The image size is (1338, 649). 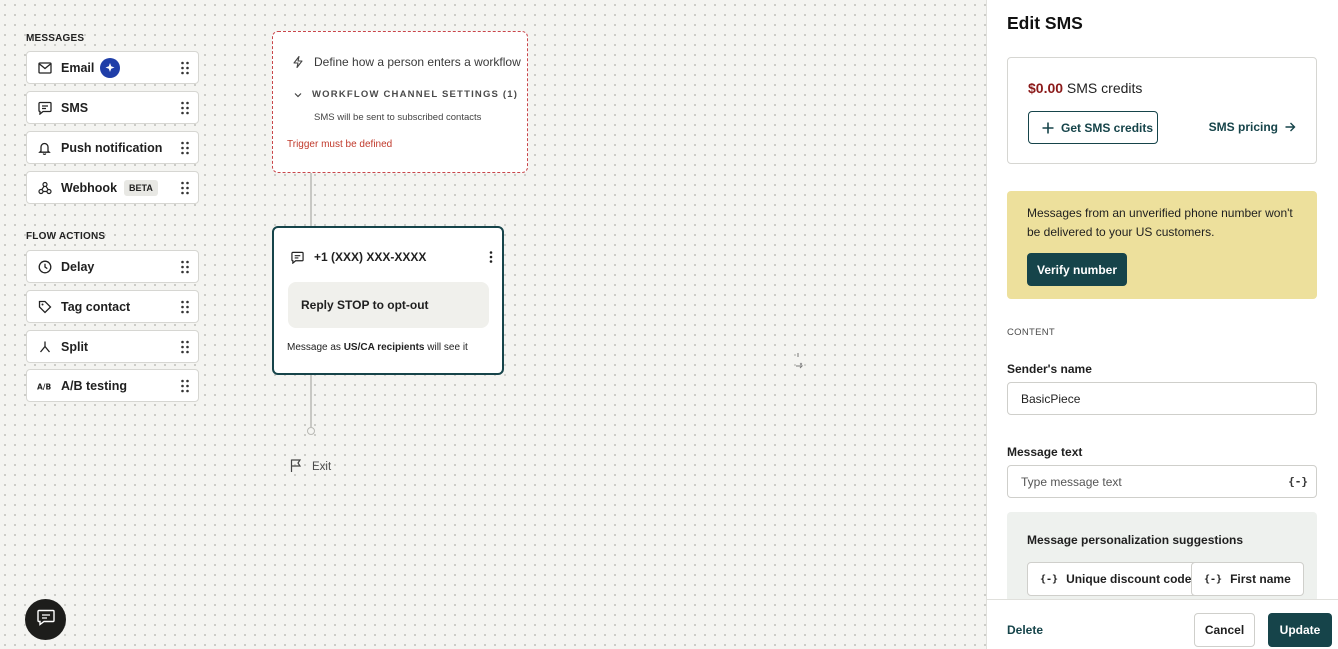 What do you see at coordinates (1162, 624) in the screenshot?
I see `panel-footer: Delete Cancel Update` at bounding box center [1162, 624].